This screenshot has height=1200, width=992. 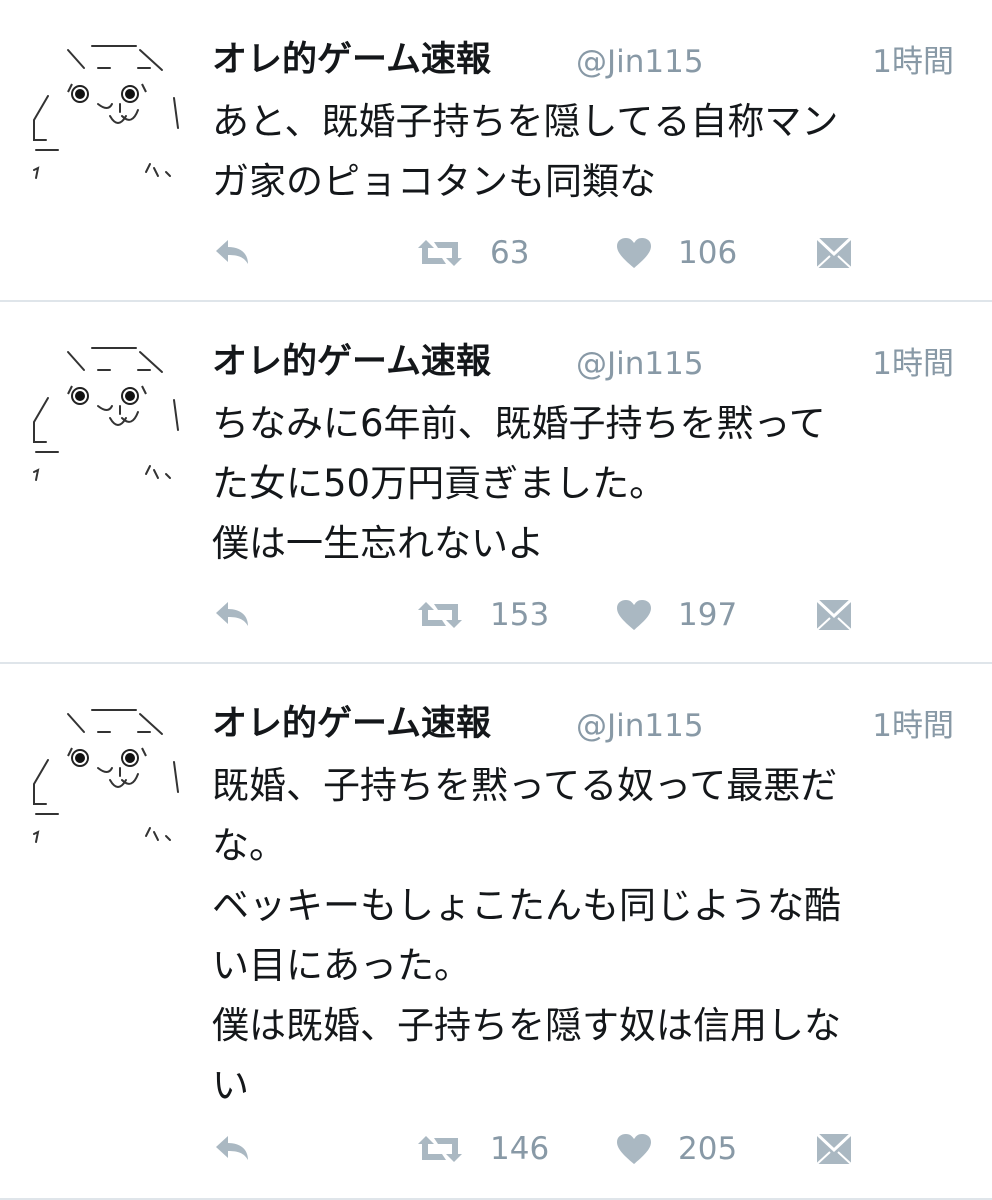 I want to click on like-button: 197, so click(x=676, y=615).